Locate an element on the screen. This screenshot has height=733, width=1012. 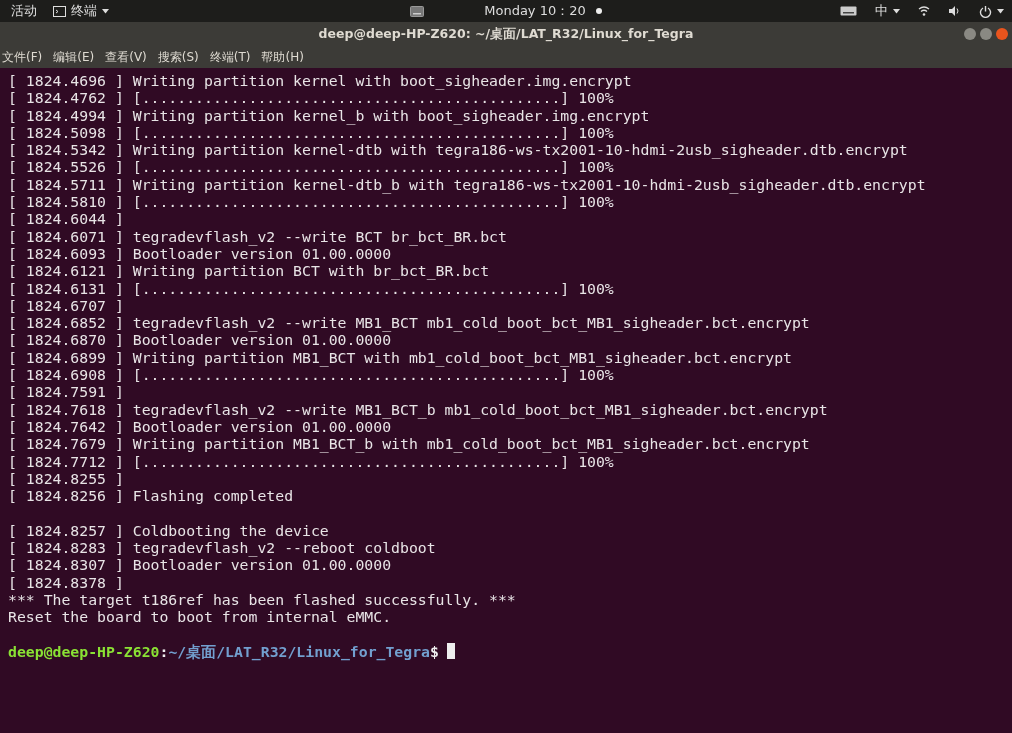
terminal-line: [ 1824.4762 ] [...............................................] 100% is located at coordinates (311, 98).